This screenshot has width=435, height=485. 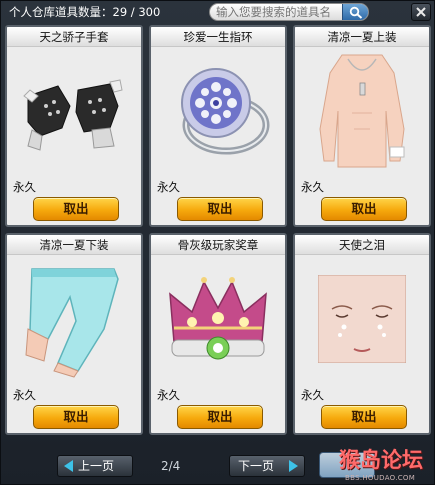 I want to click on fingerless-gloves-icon, so click(x=73, y=115).